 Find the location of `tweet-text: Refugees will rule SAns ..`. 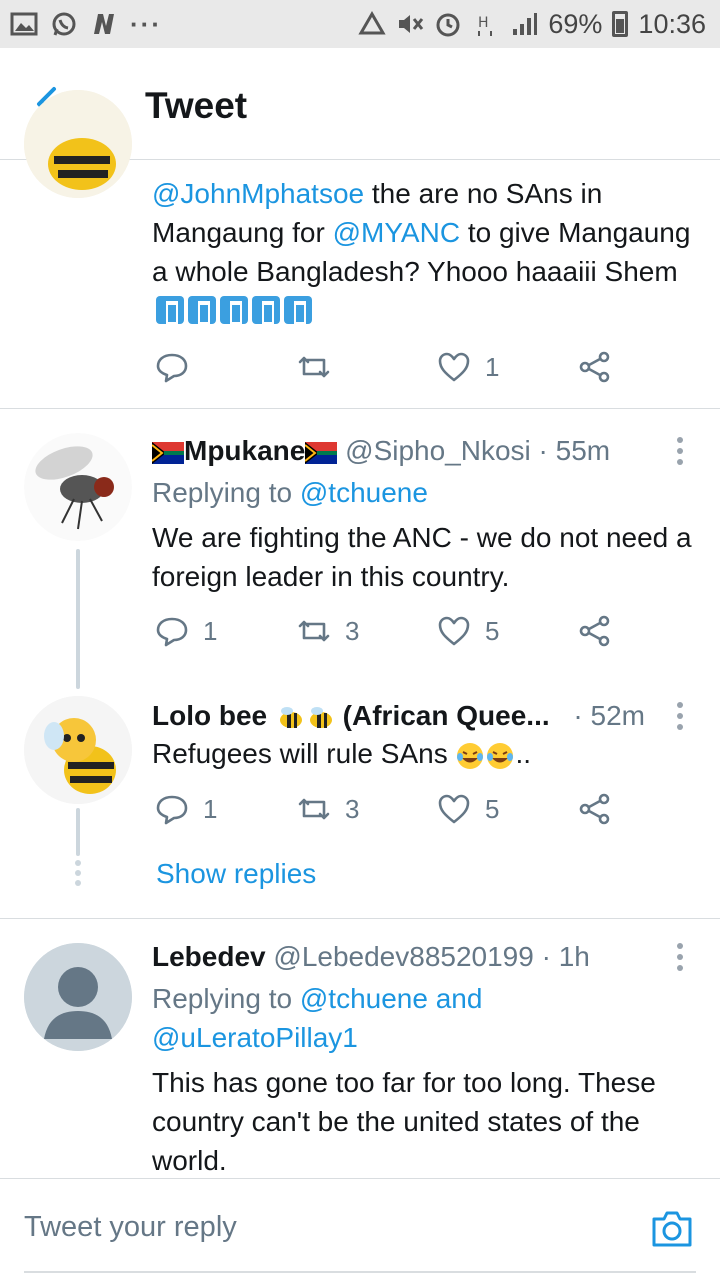

tweet-text: Refugees will rule SAns .. is located at coordinates (342, 753).